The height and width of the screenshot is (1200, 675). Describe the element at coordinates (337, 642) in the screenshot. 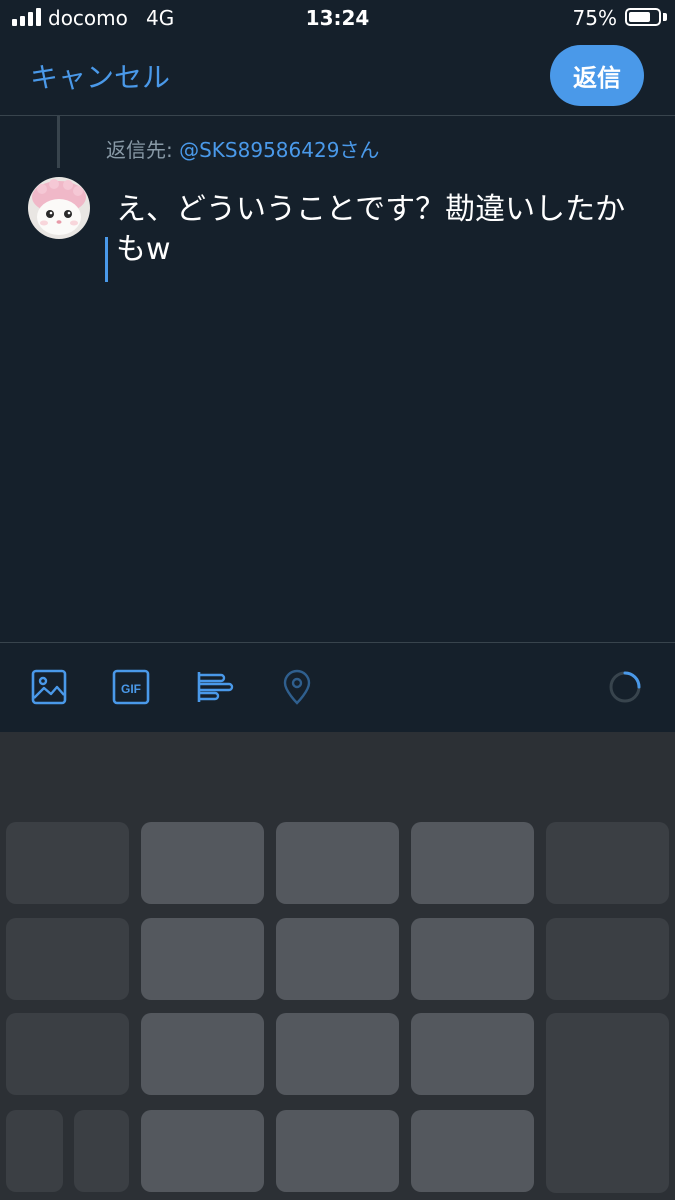

I see `toolbar-divider` at that location.